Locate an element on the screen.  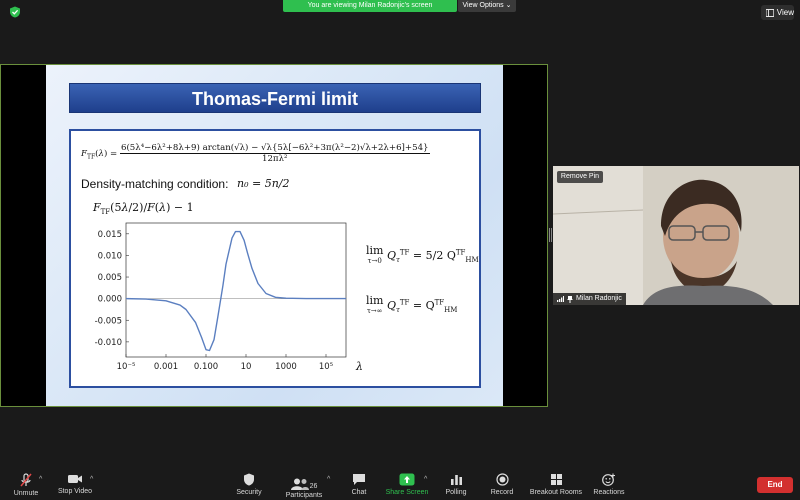
participants-button: 26 Participants is located at coordinates (304, 484).